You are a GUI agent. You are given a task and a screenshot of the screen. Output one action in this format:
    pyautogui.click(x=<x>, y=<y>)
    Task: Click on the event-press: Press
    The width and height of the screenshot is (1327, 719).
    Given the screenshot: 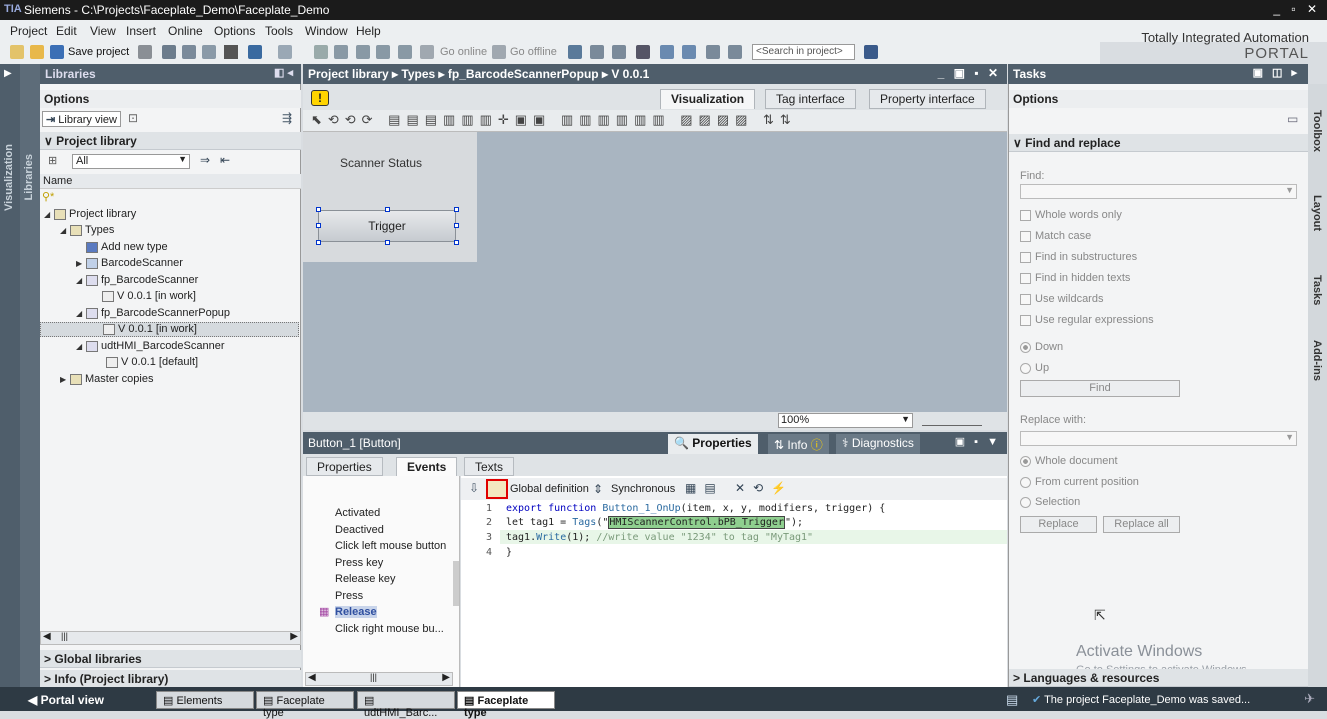 What is the action you would take?
    pyautogui.click(x=349, y=596)
    